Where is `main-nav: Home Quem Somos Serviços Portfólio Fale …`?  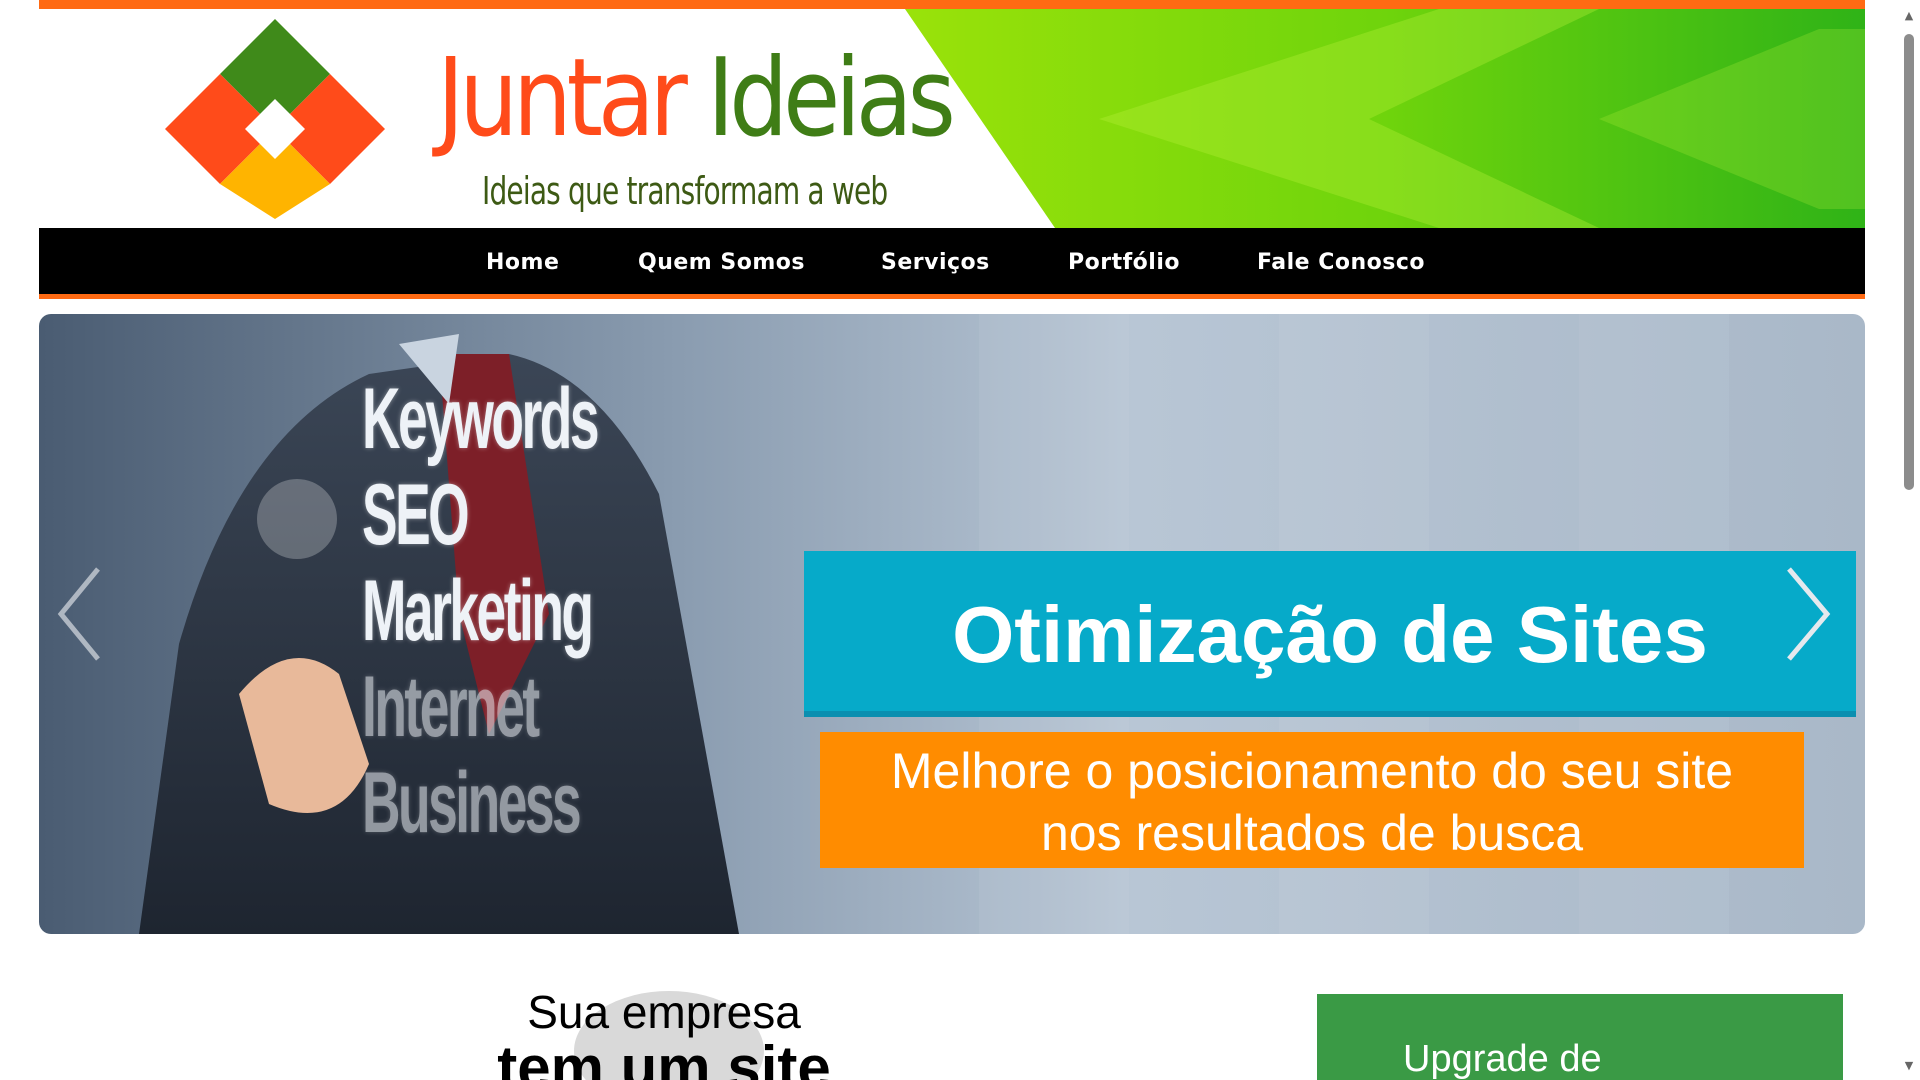
main-nav: Home Quem Somos Serviços Portfólio Fale … is located at coordinates (952, 263).